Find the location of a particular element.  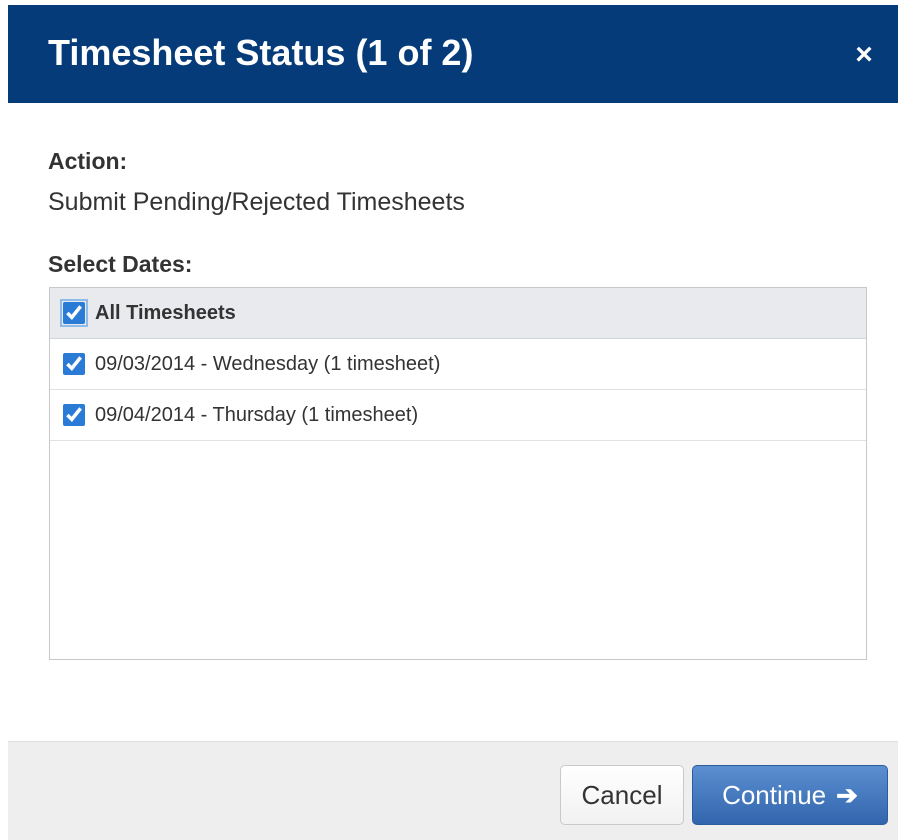

arrow-right-icon: ➔ is located at coordinates (847, 794).